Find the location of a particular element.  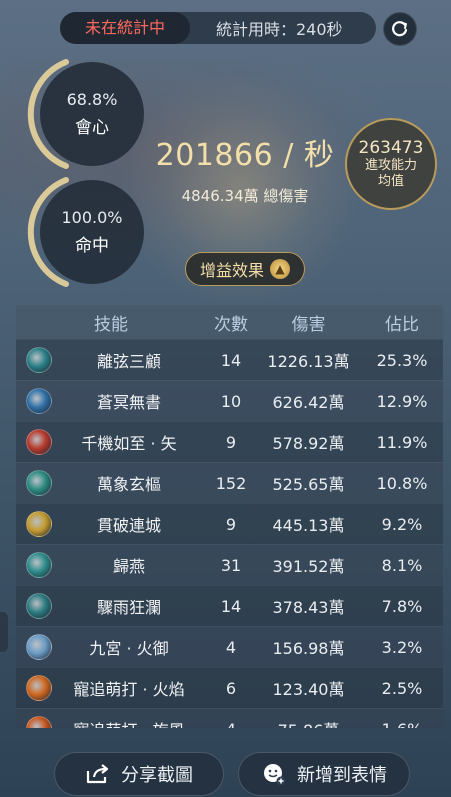

skill-name: 驟雨狂瀾 is located at coordinates (128, 607).